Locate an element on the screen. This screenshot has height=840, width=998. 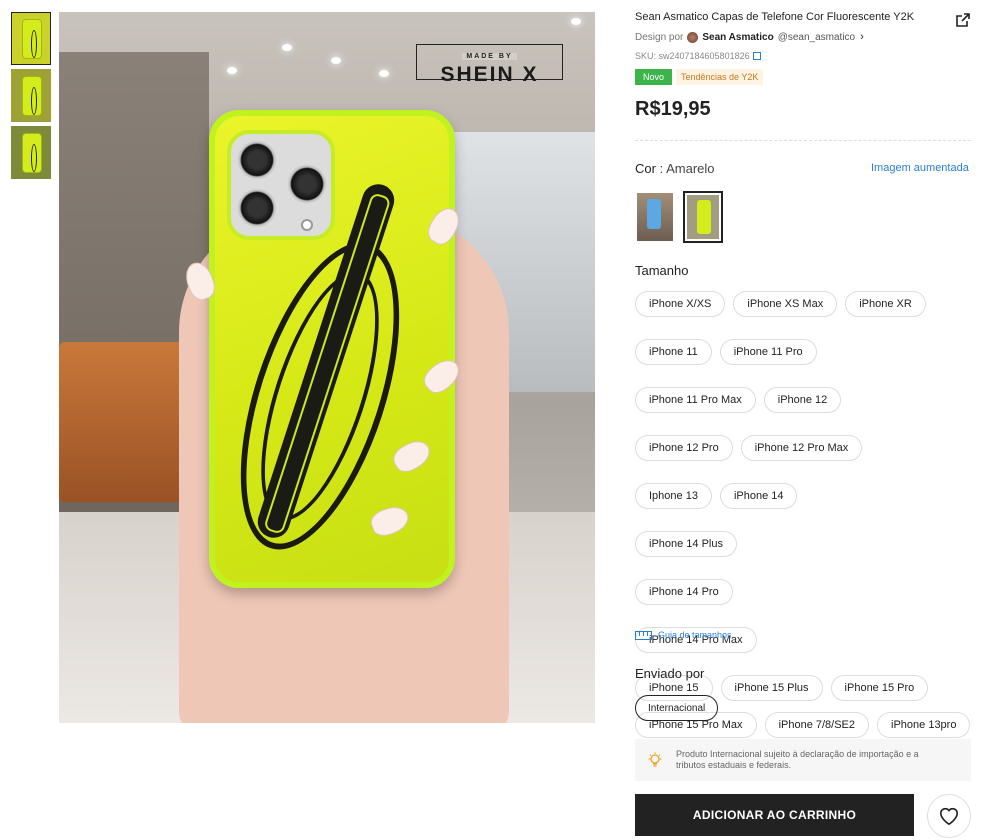
designer-name: Sean Asmatico is located at coordinates (737, 37).